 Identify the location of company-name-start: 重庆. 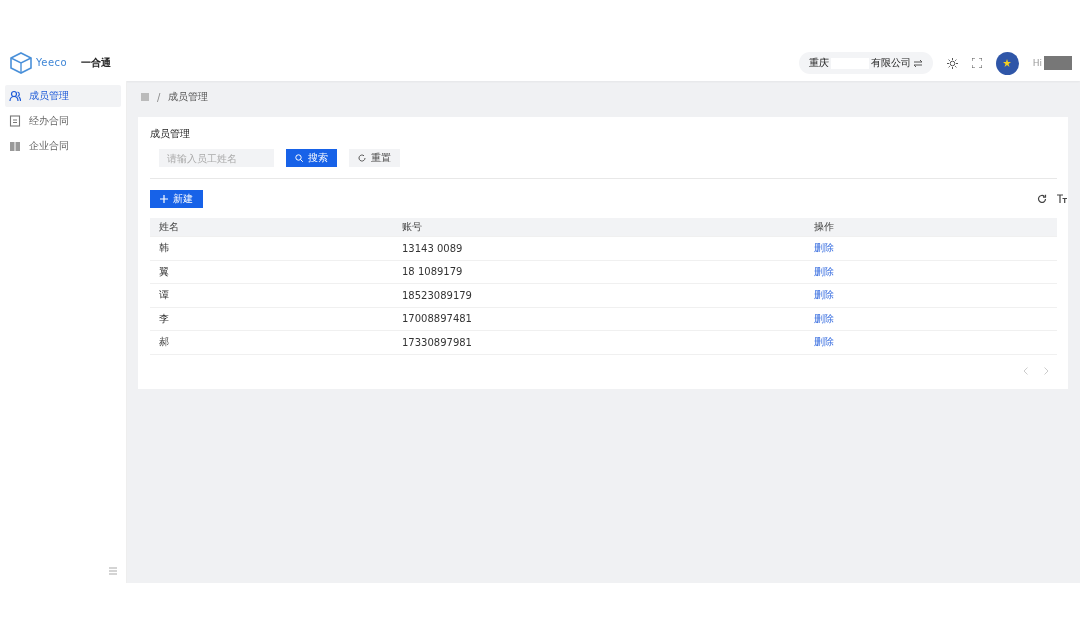
(818, 63).